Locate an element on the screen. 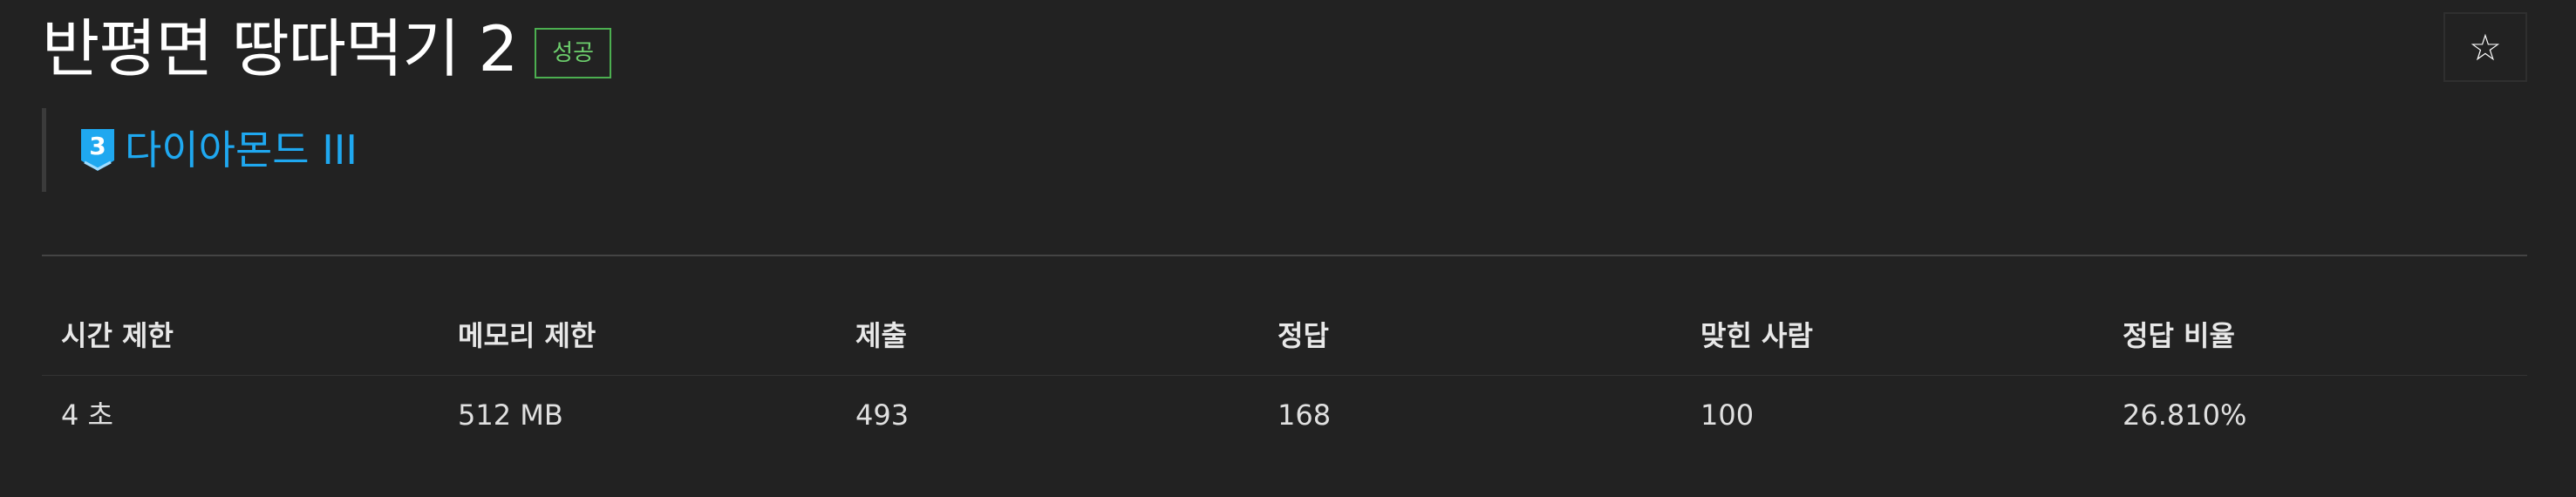 This screenshot has width=2576, height=497. status-badge: 성공 is located at coordinates (573, 53).